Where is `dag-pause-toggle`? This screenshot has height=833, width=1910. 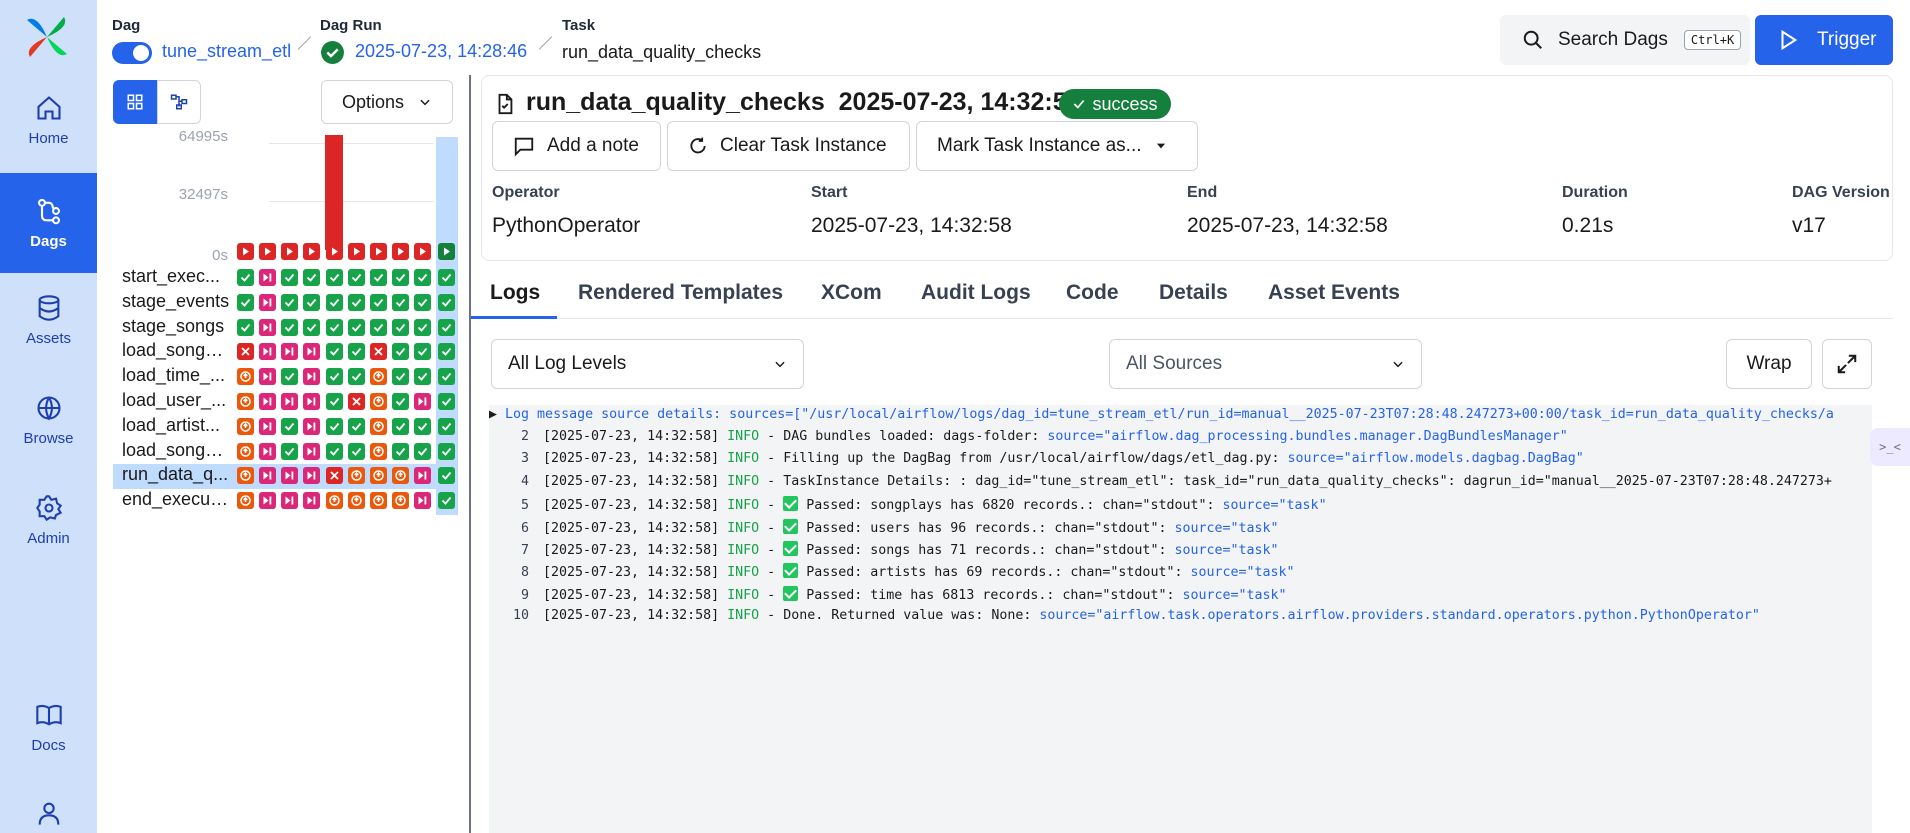 dag-pause-toggle is located at coordinates (132, 53).